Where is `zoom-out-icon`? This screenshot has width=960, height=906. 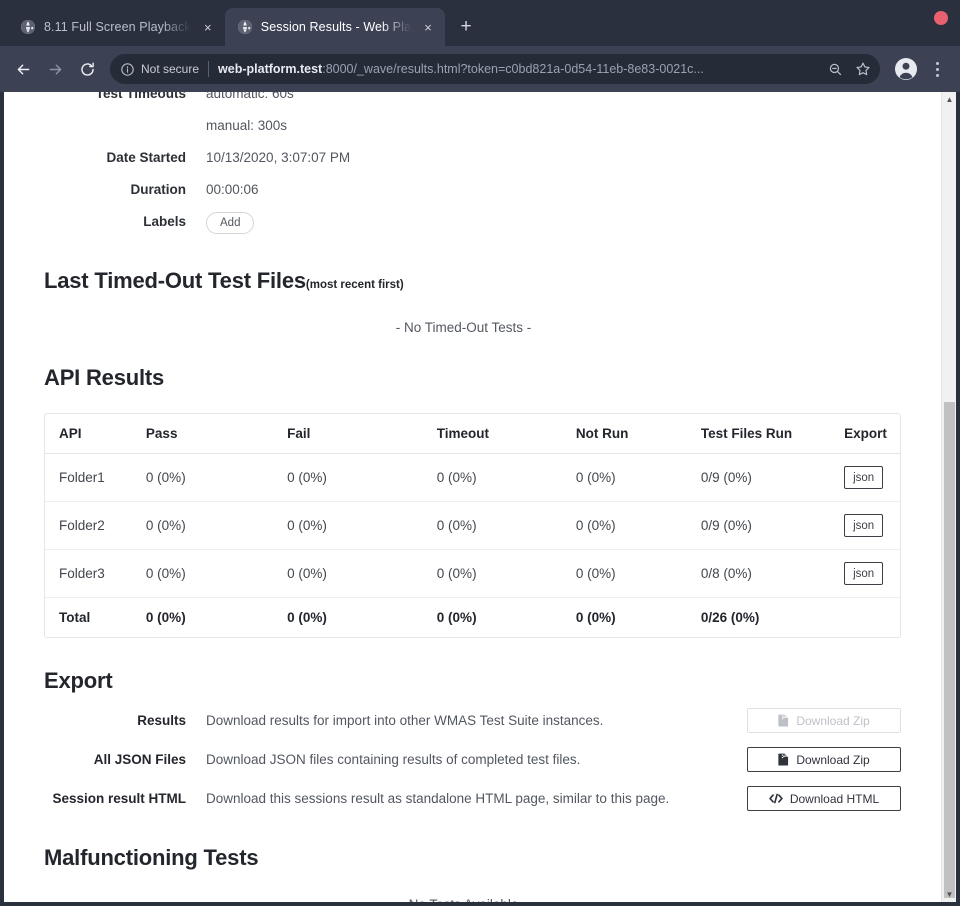
zoom-out-icon is located at coordinates (835, 69).